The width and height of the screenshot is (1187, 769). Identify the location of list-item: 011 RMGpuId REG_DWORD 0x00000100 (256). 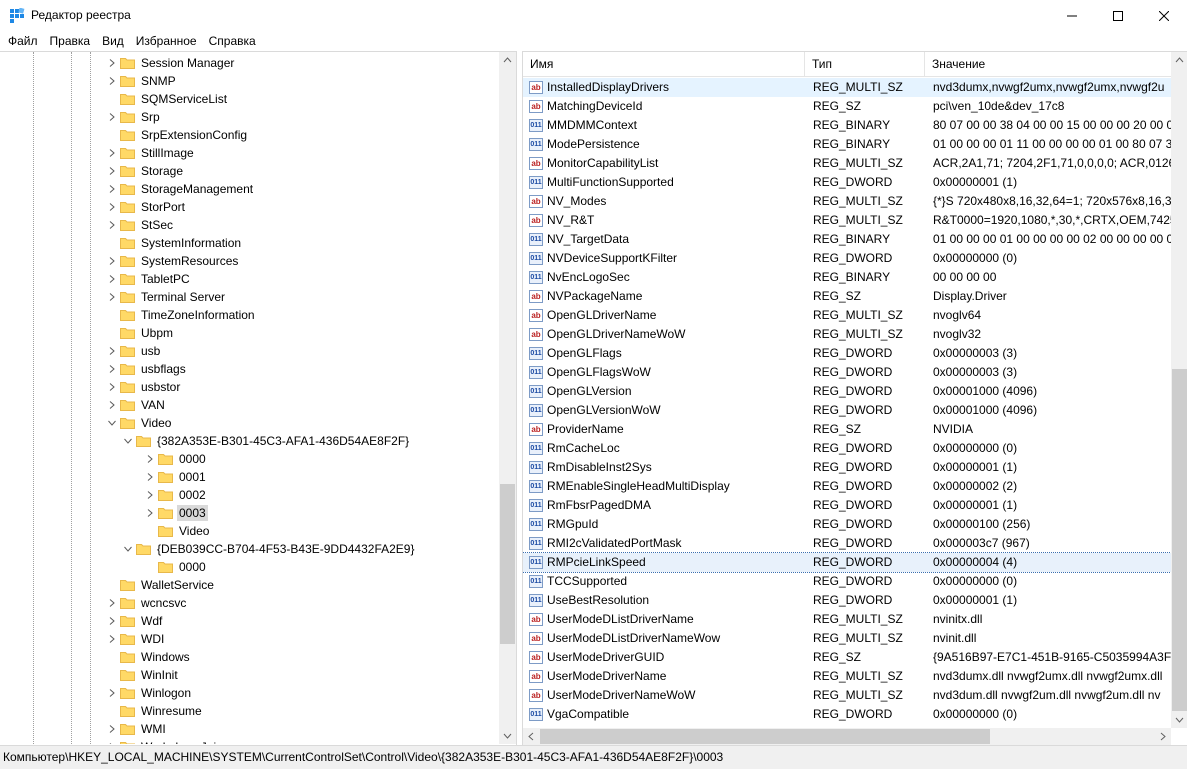
(847, 524).